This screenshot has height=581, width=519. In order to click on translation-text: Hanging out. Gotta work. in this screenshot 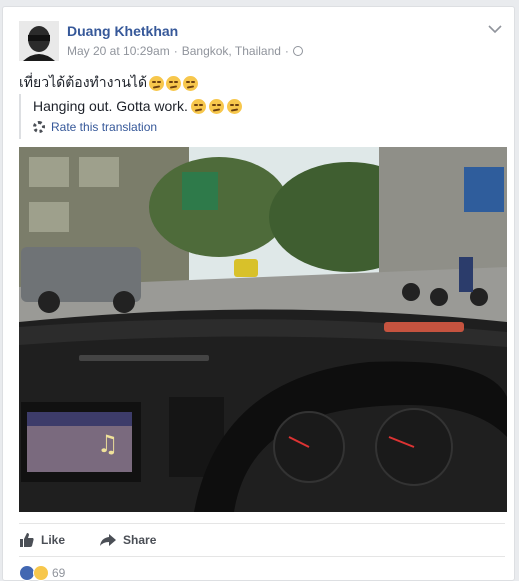, I will do `click(137, 106)`.